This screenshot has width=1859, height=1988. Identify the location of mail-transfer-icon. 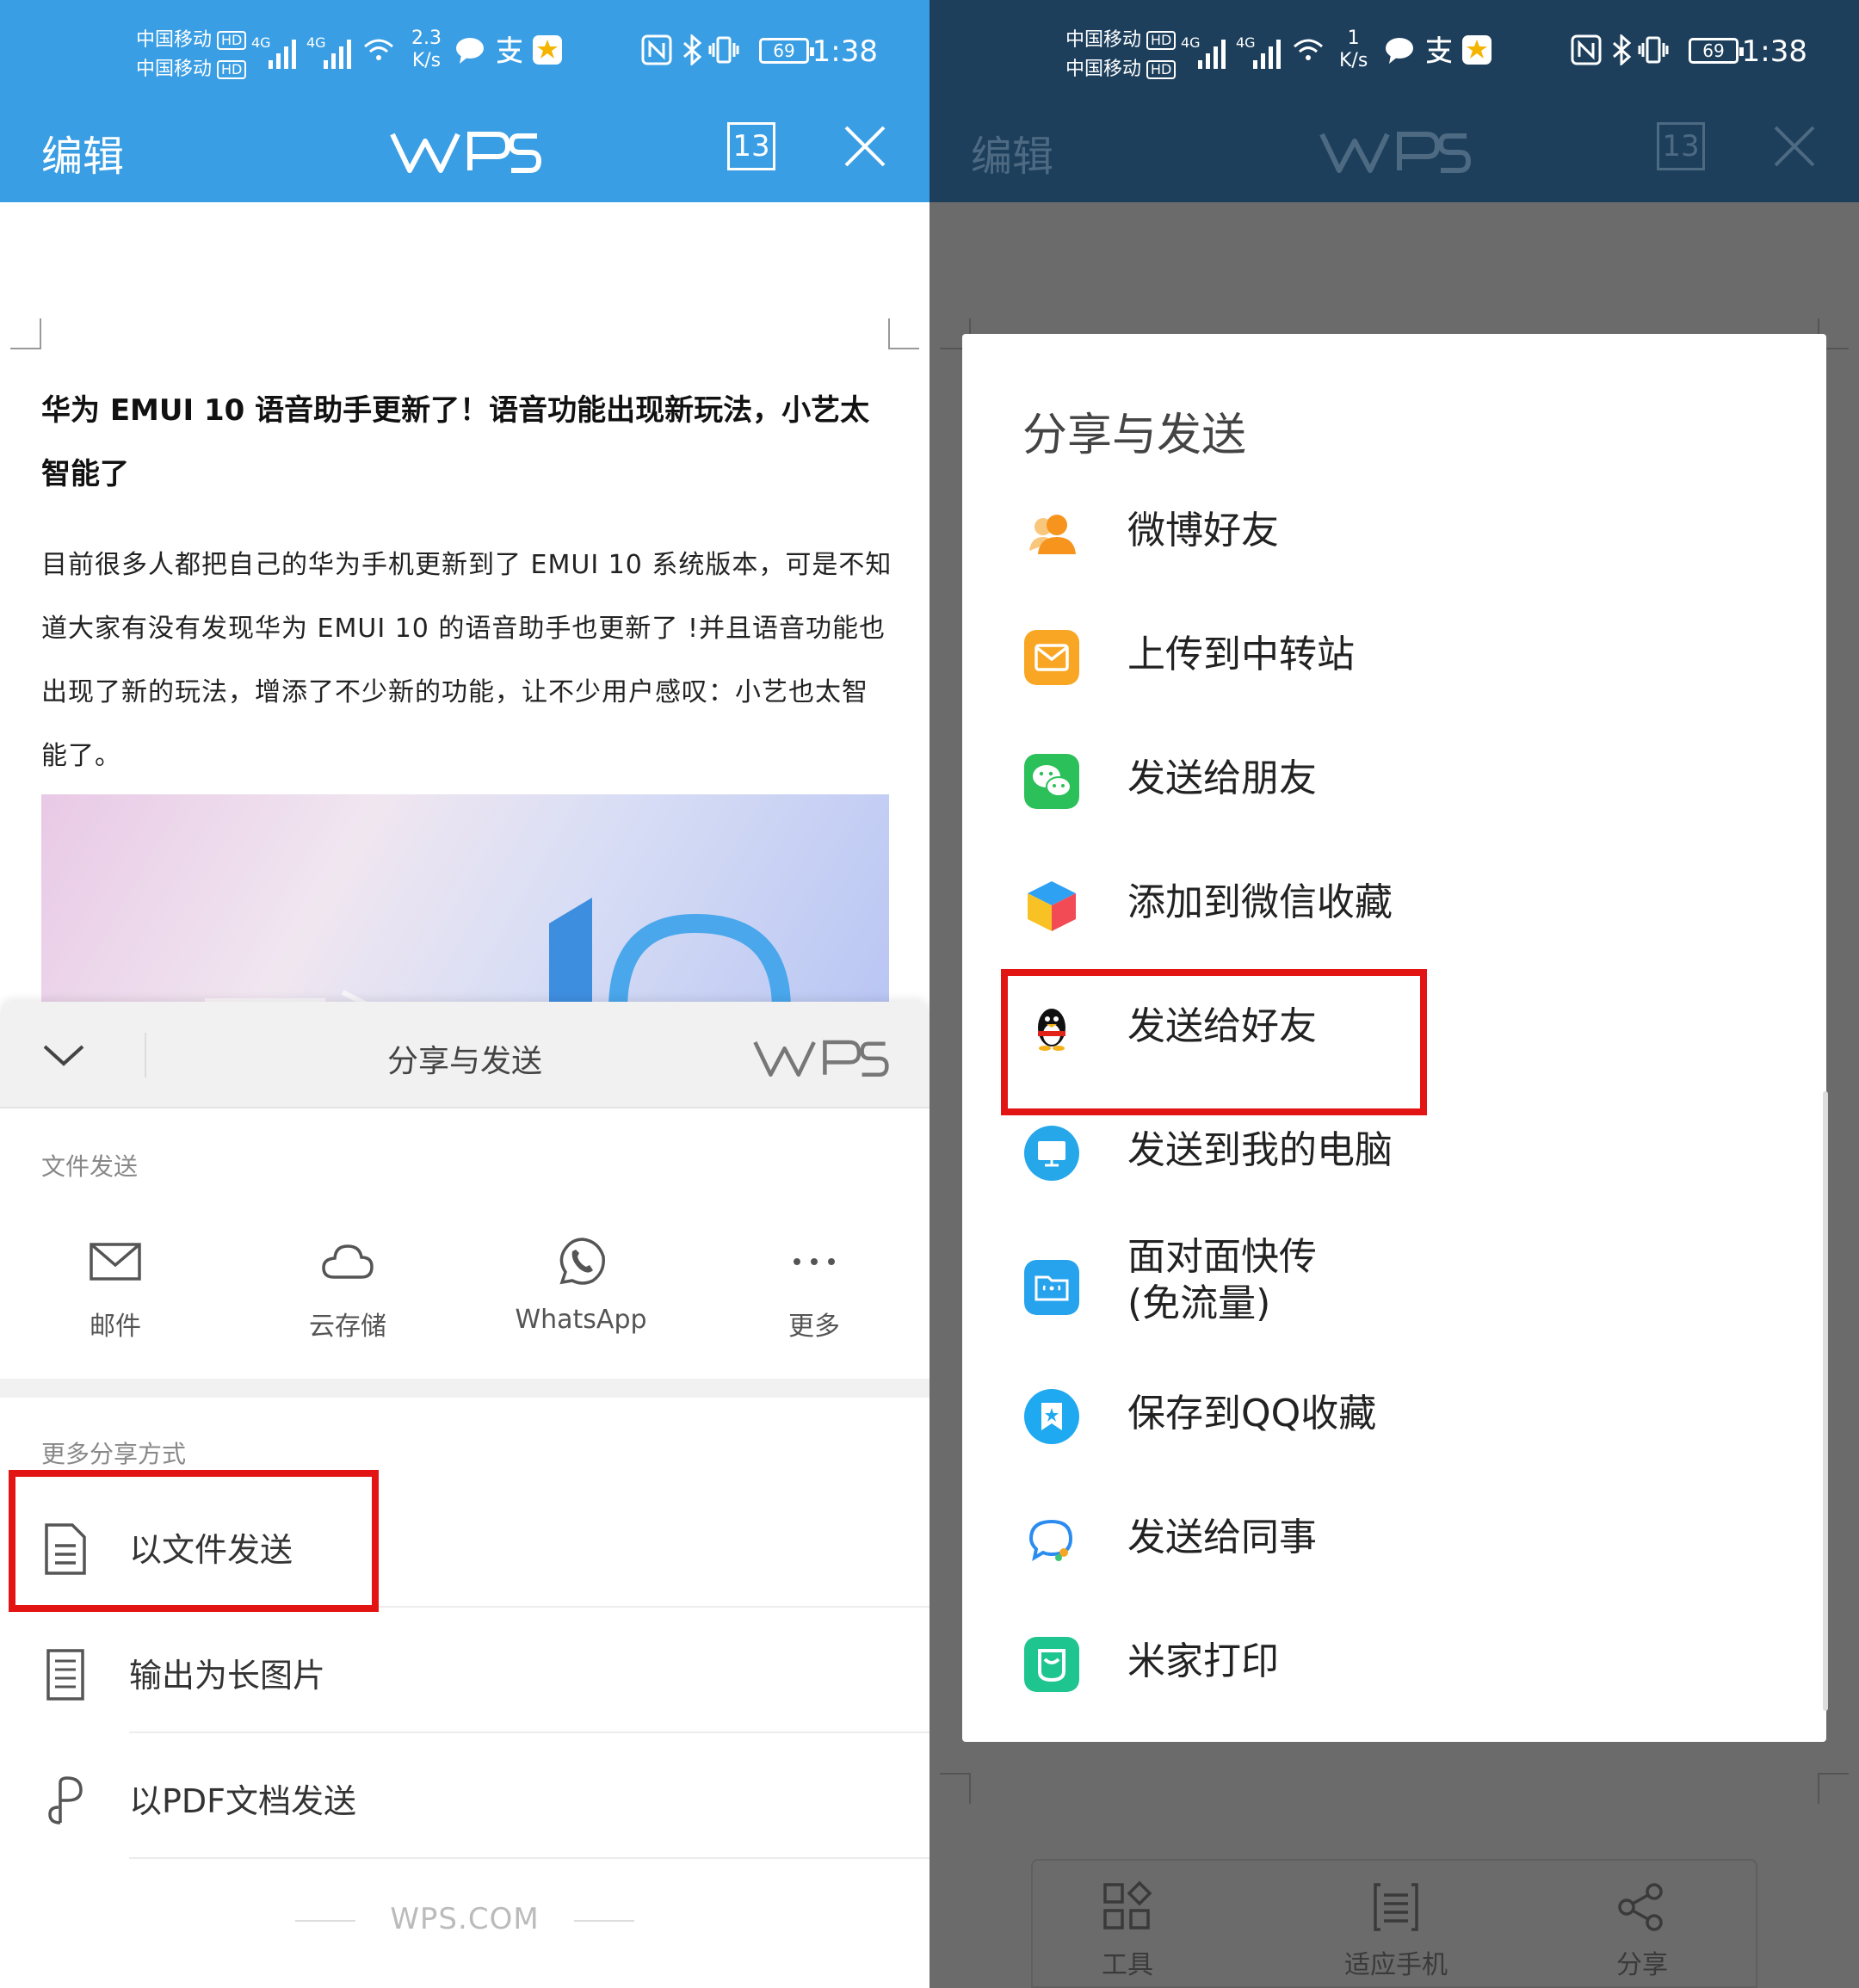
(1052, 657).